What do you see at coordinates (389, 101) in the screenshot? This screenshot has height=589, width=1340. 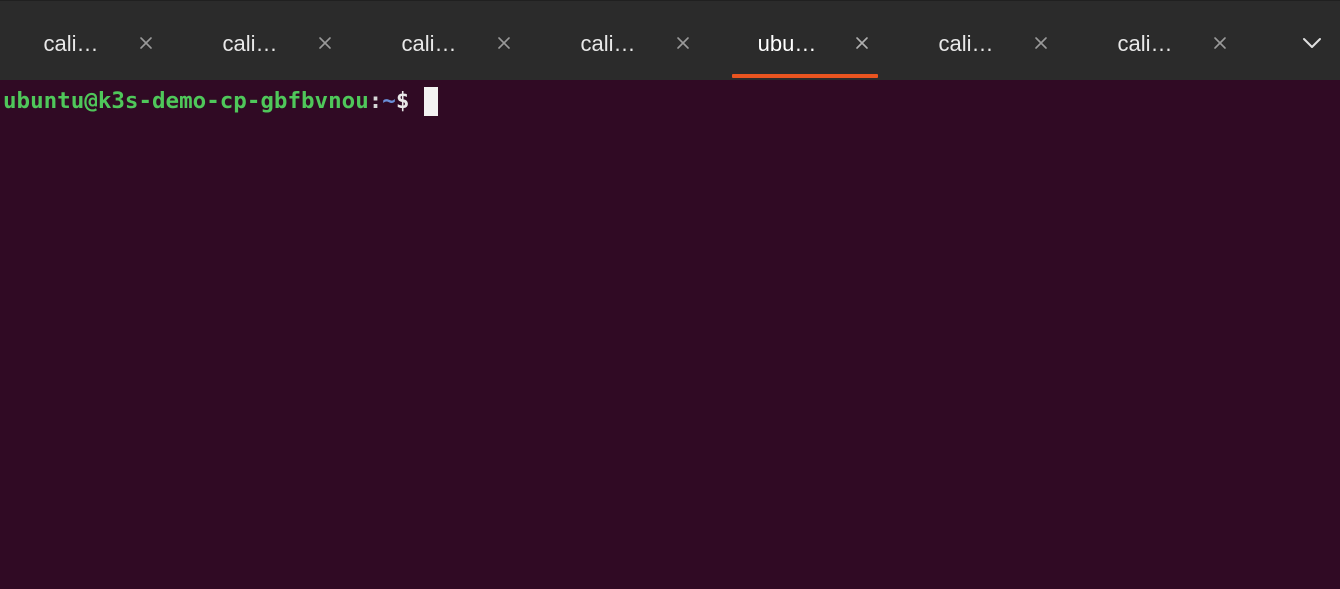 I see `prompt-path: ~` at bounding box center [389, 101].